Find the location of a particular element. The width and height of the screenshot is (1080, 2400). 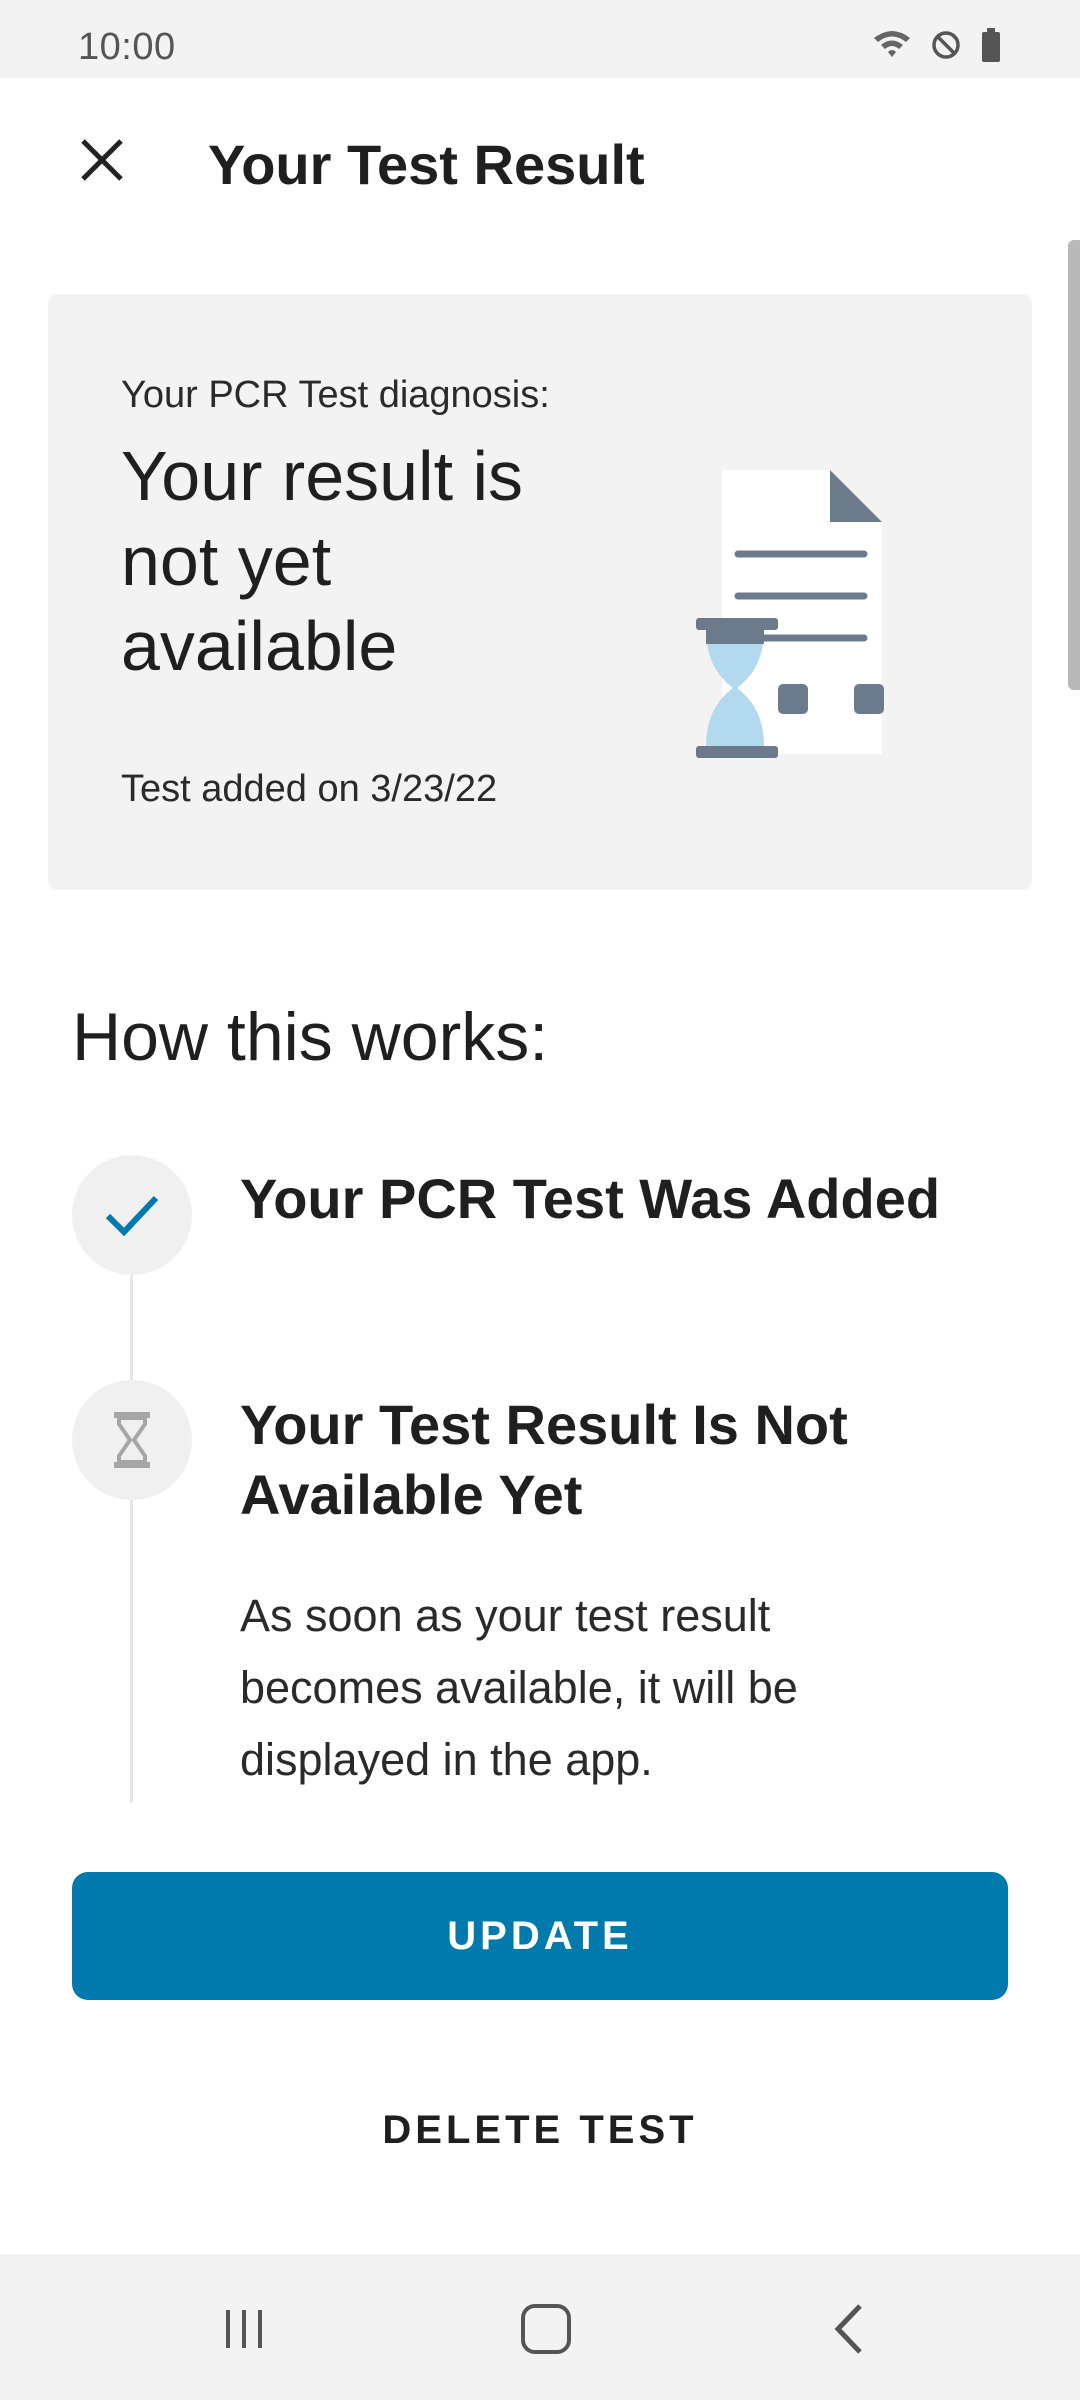

battery-icon is located at coordinates (991, 47).